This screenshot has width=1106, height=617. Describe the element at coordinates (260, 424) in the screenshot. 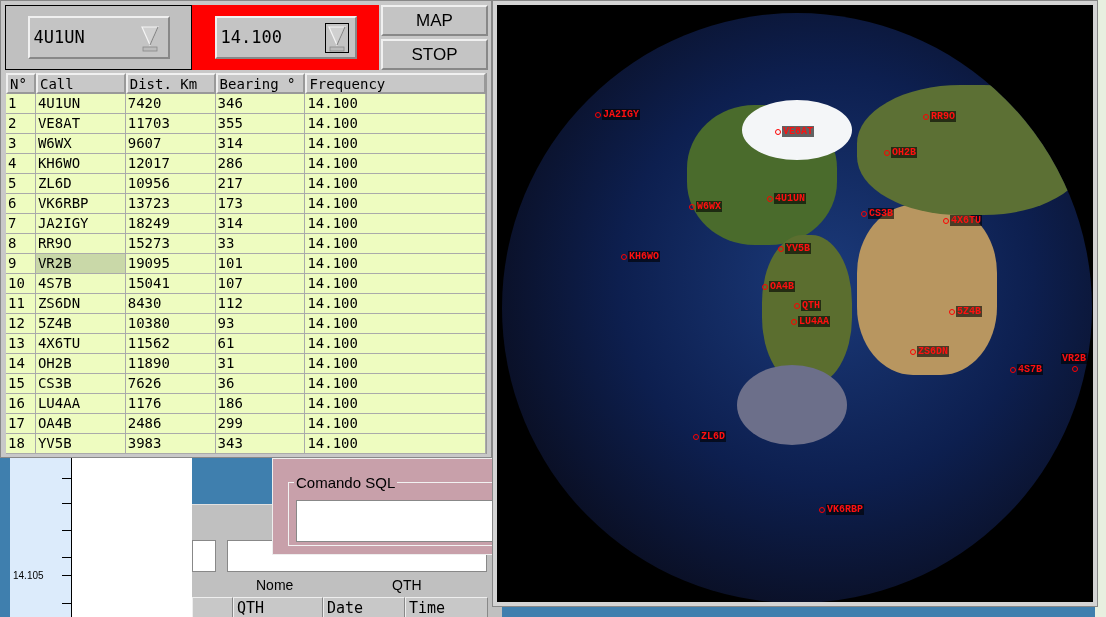

I see `table-cell: 299` at that location.